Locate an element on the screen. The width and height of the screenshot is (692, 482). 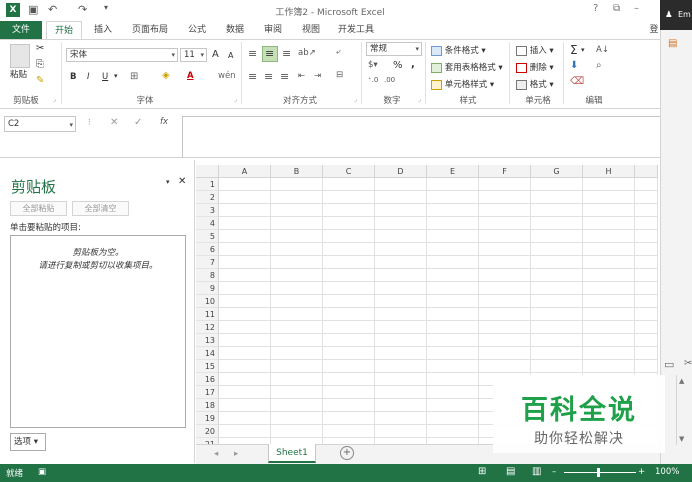
cut-icon: ✂ is located at coordinates (40, 48).